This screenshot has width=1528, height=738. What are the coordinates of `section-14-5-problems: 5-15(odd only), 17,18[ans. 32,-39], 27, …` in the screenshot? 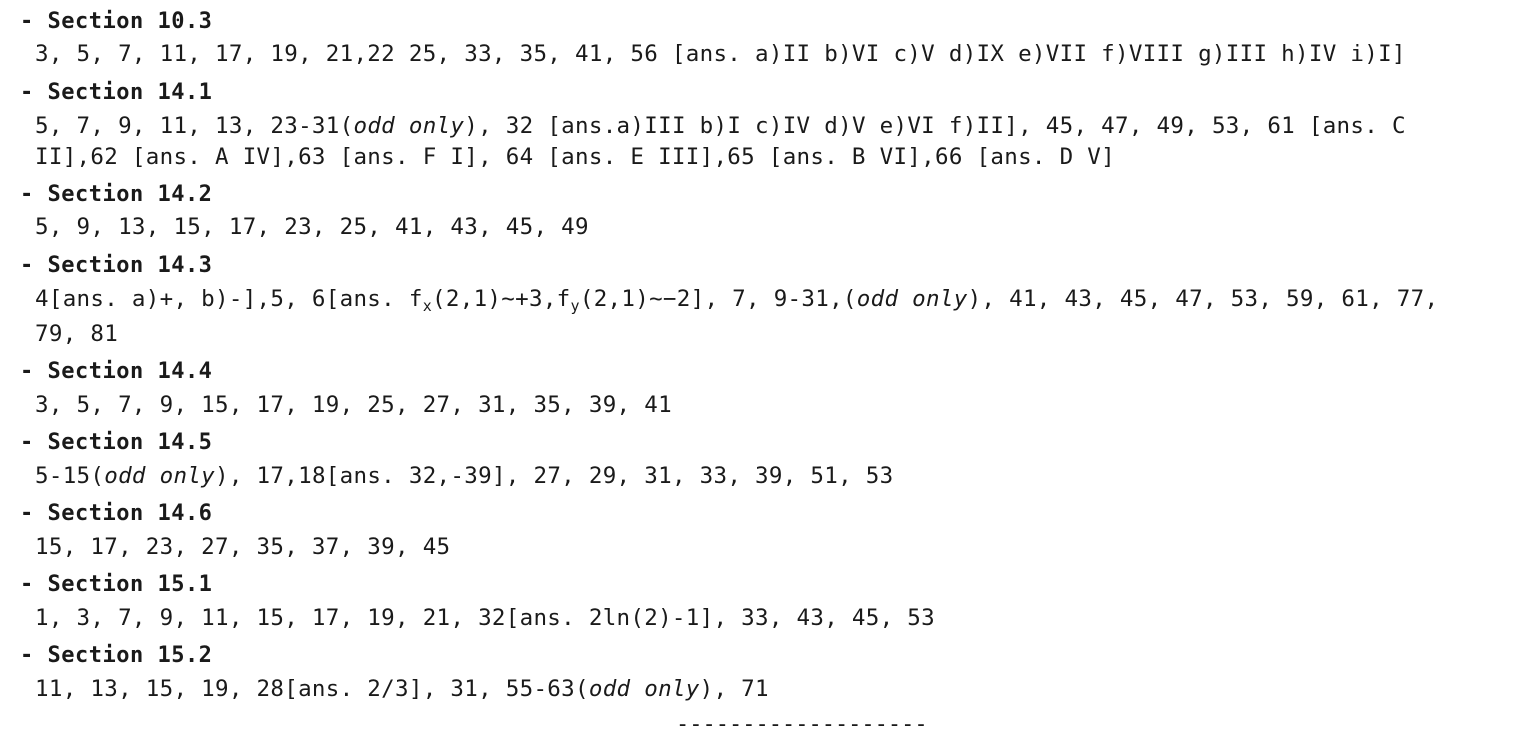 It's located at (464, 476).